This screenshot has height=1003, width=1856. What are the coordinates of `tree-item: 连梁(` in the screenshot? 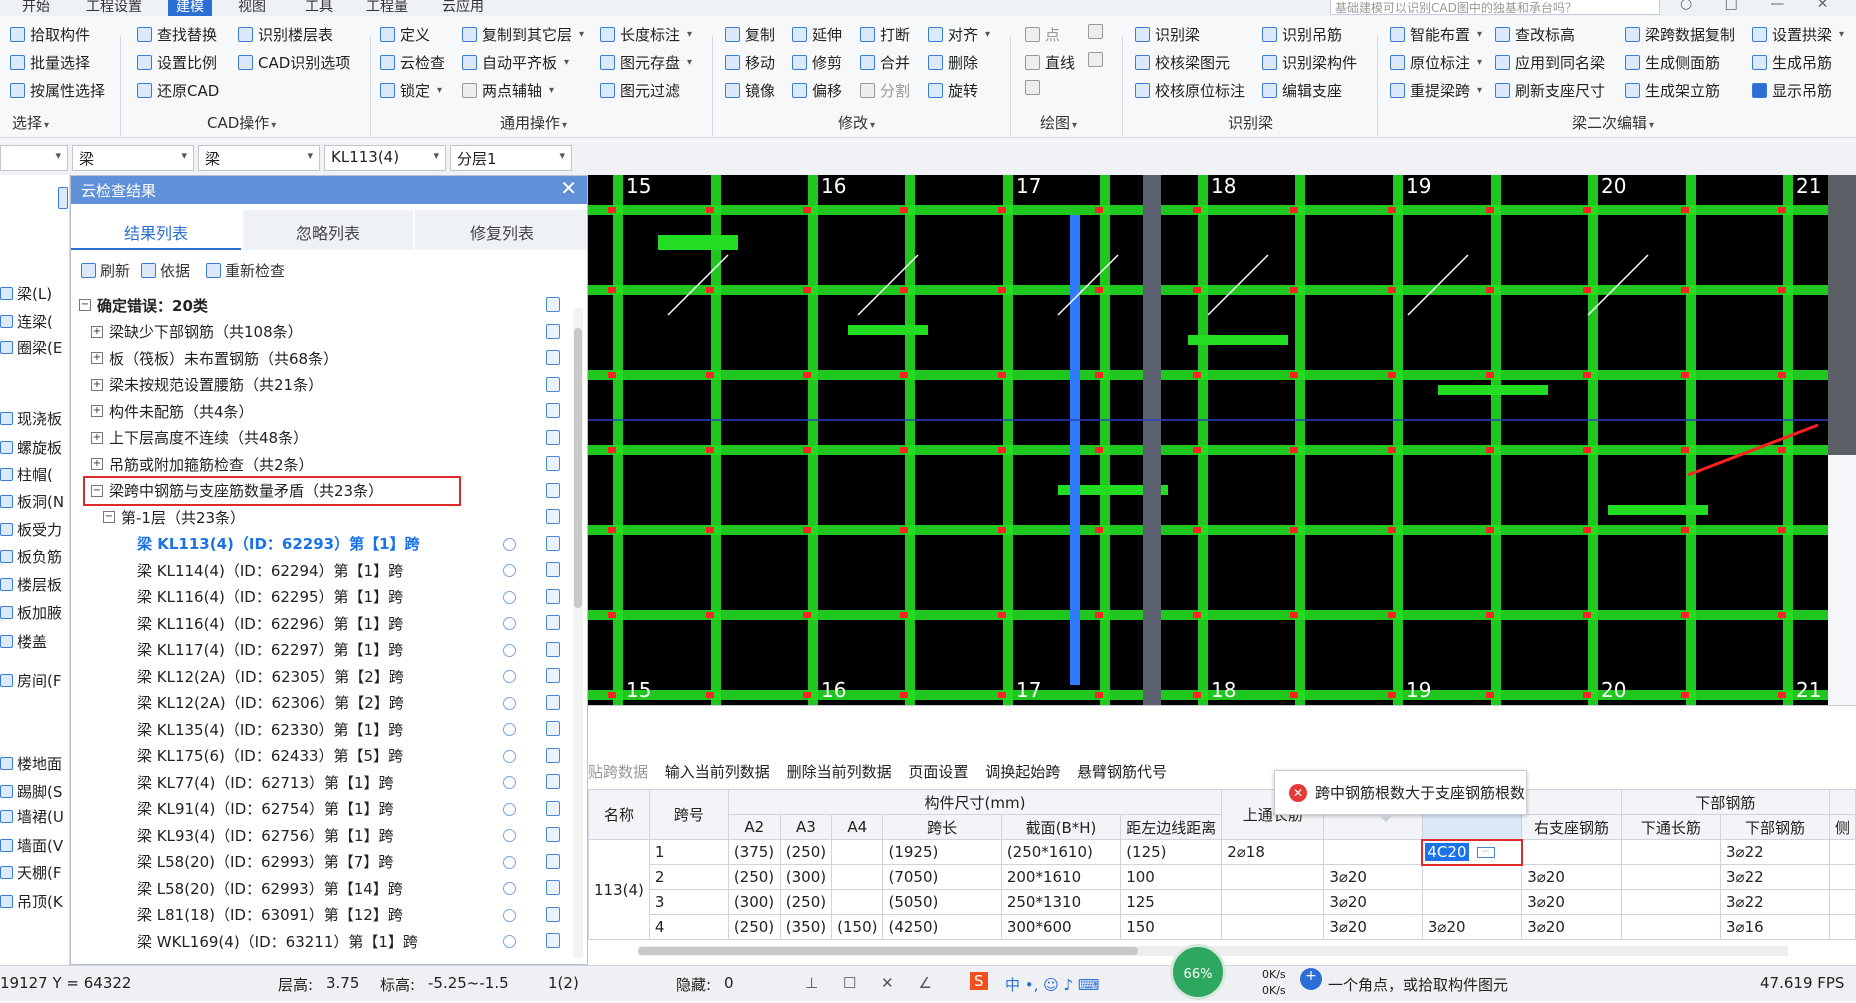 It's located at (26, 321).